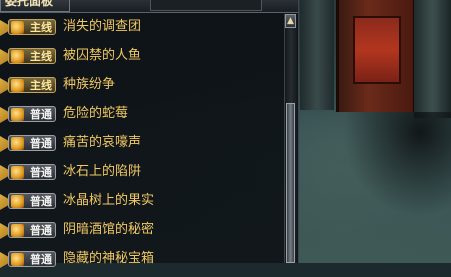  What do you see at coordinates (108, 201) in the screenshot?
I see `quest-name: 冰晶树上的果实` at bounding box center [108, 201].